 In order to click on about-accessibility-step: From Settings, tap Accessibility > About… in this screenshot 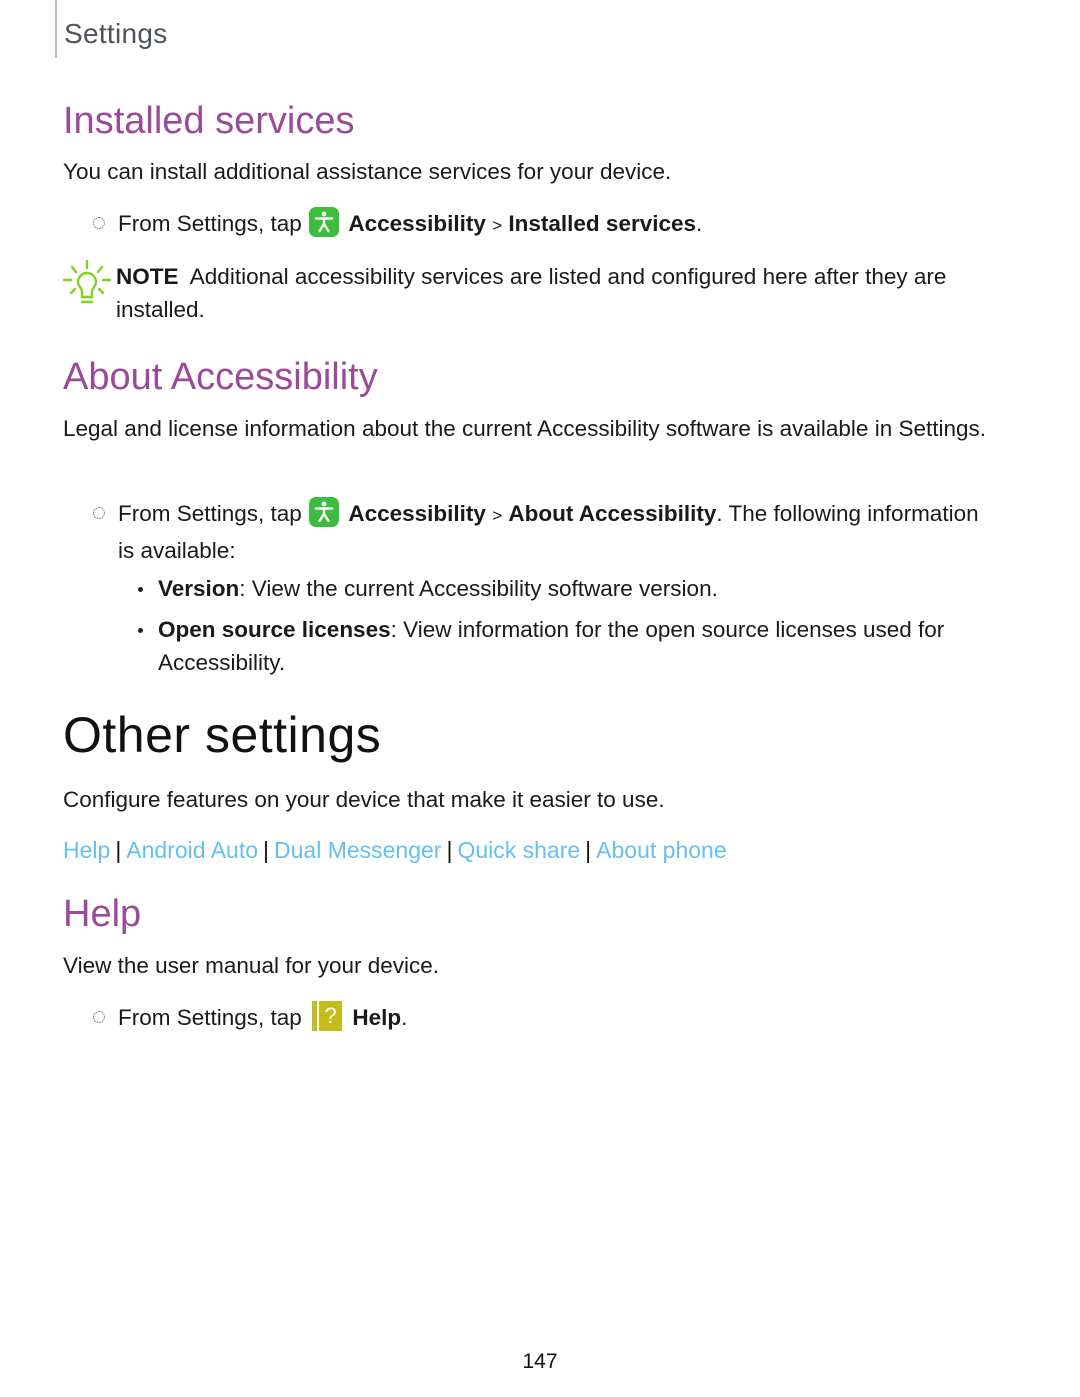, I will do `click(543, 532)`.